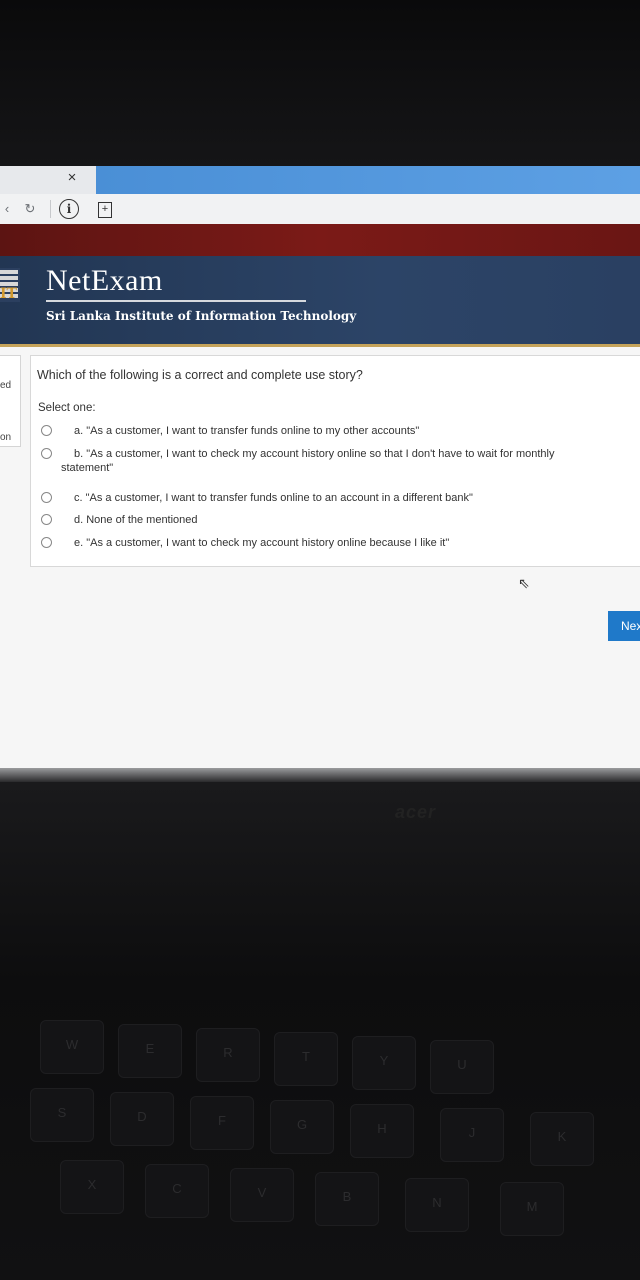  What do you see at coordinates (384, 1063) in the screenshot?
I see `key-y: Y` at bounding box center [384, 1063].